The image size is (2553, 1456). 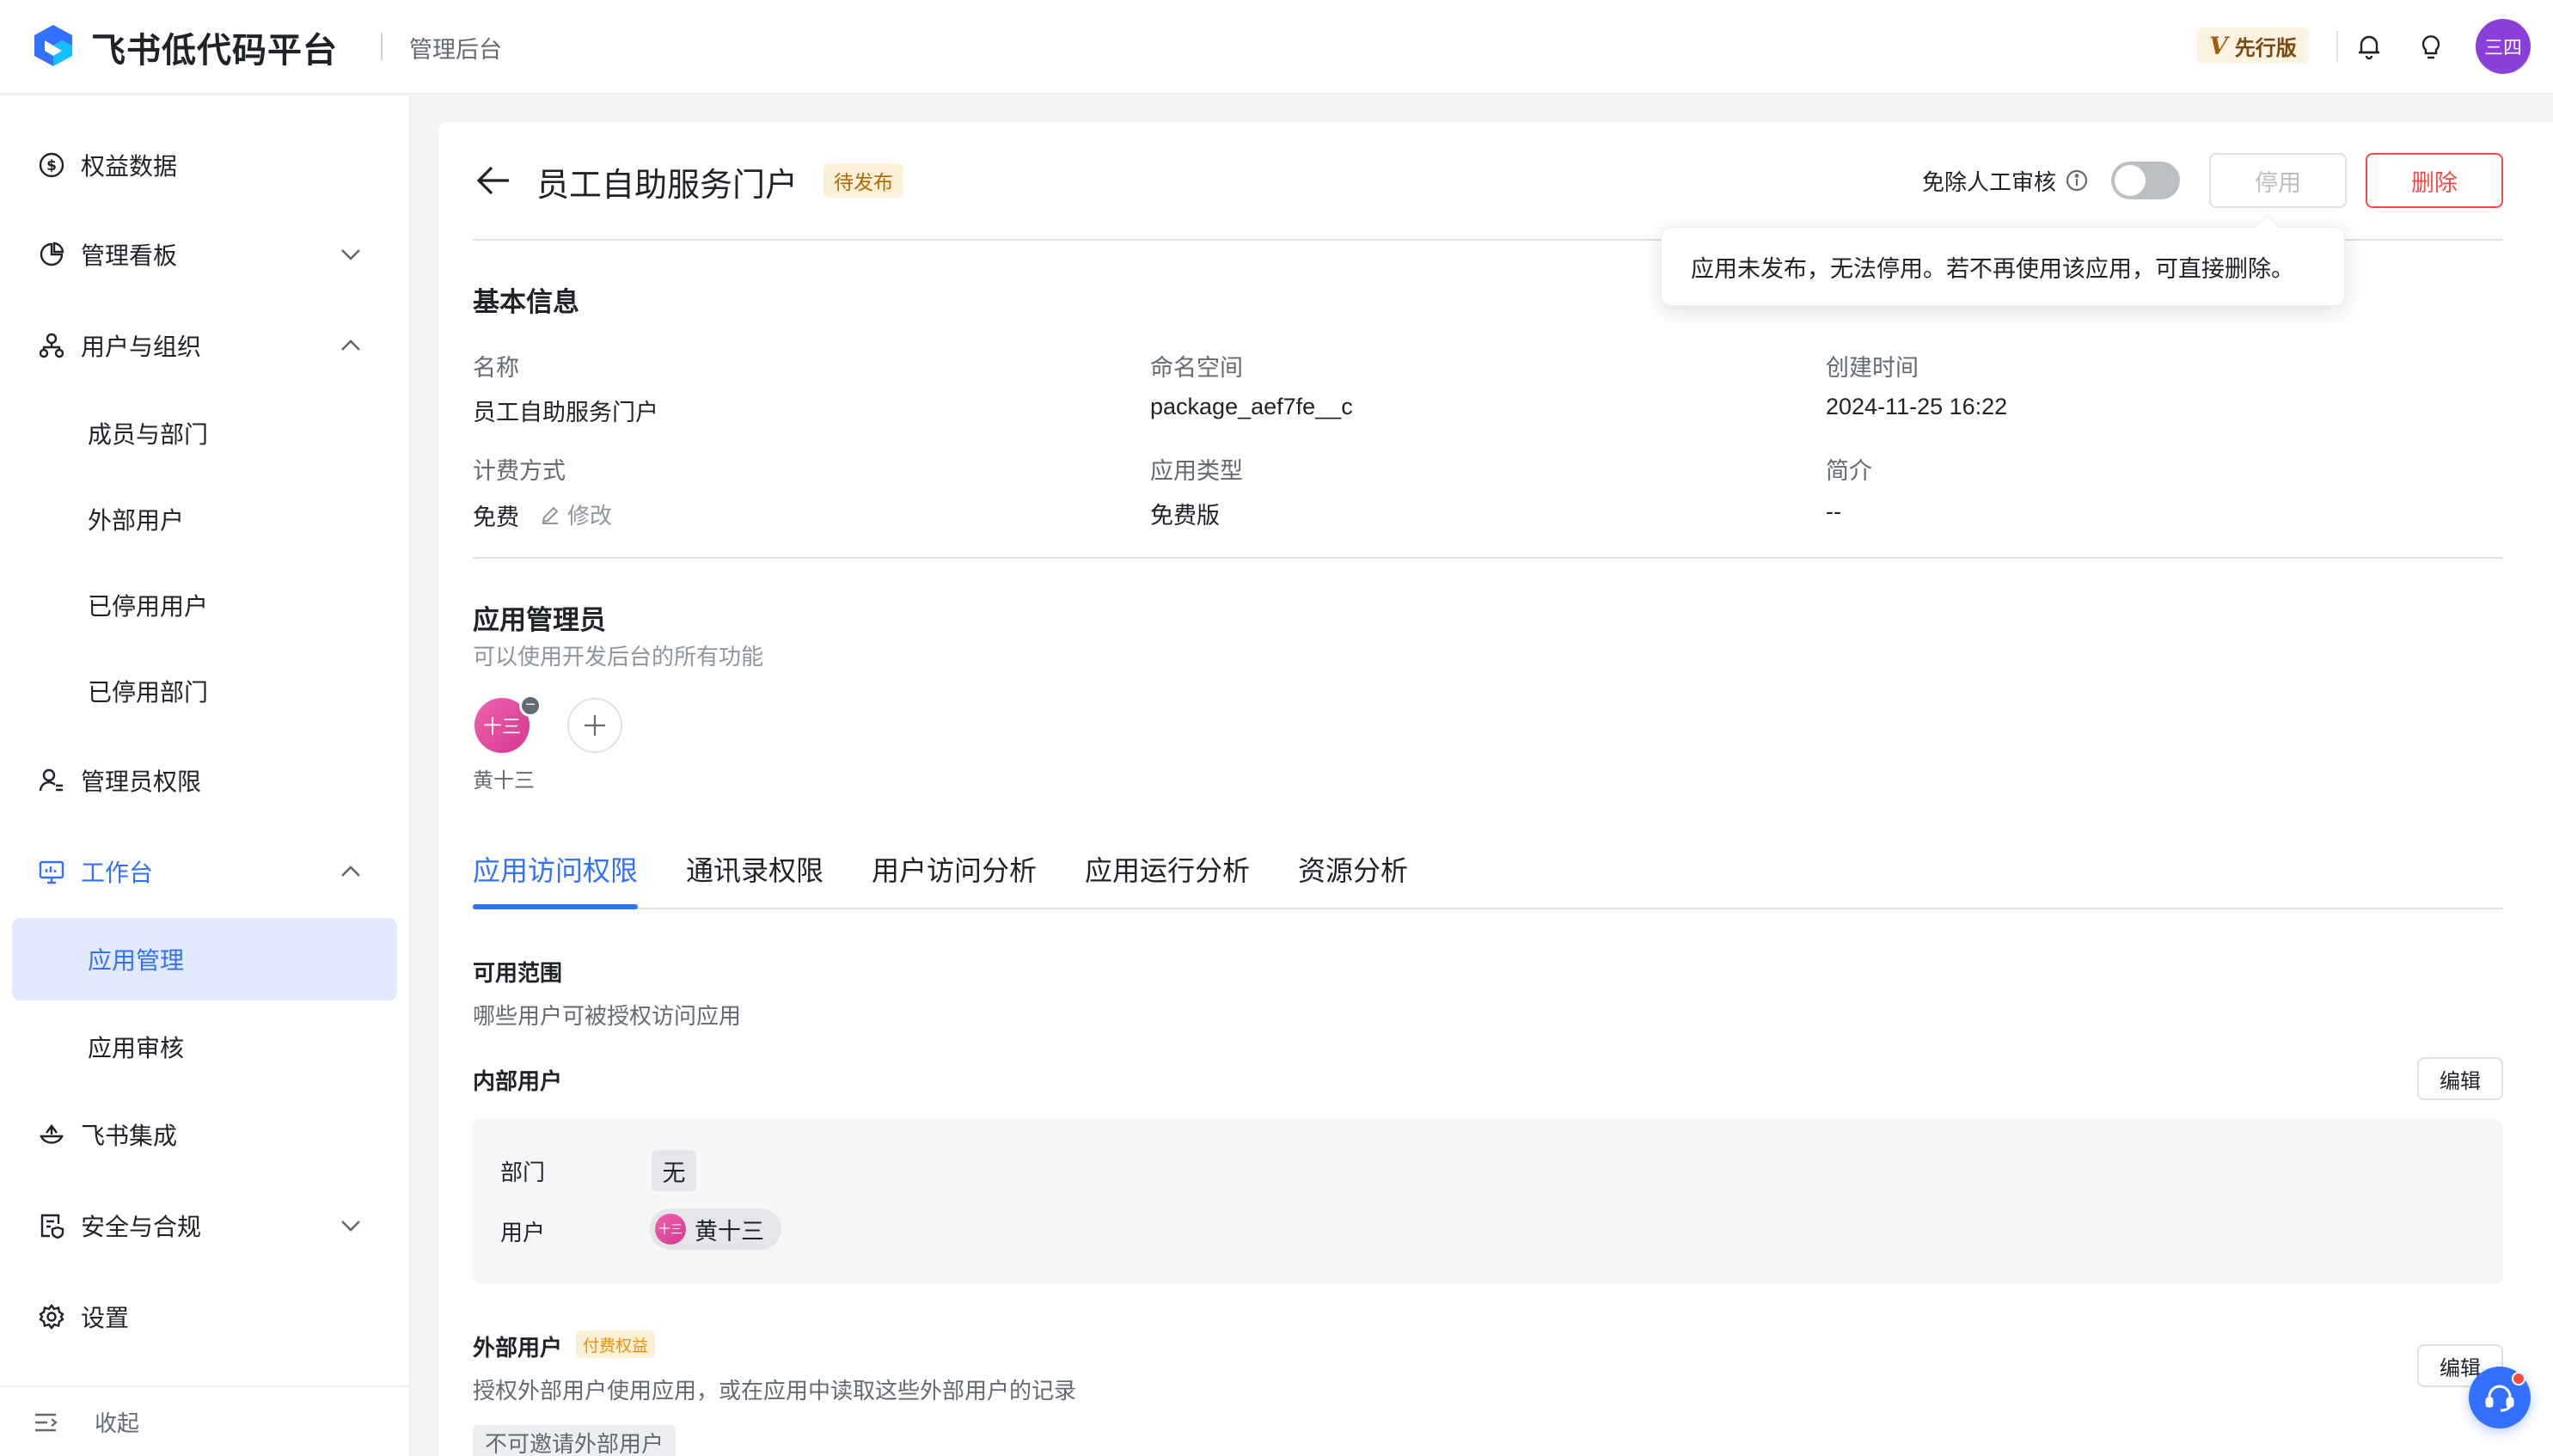 What do you see at coordinates (493, 181) in the screenshot?
I see `back-arrow-icon` at bounding box center [493, 181].